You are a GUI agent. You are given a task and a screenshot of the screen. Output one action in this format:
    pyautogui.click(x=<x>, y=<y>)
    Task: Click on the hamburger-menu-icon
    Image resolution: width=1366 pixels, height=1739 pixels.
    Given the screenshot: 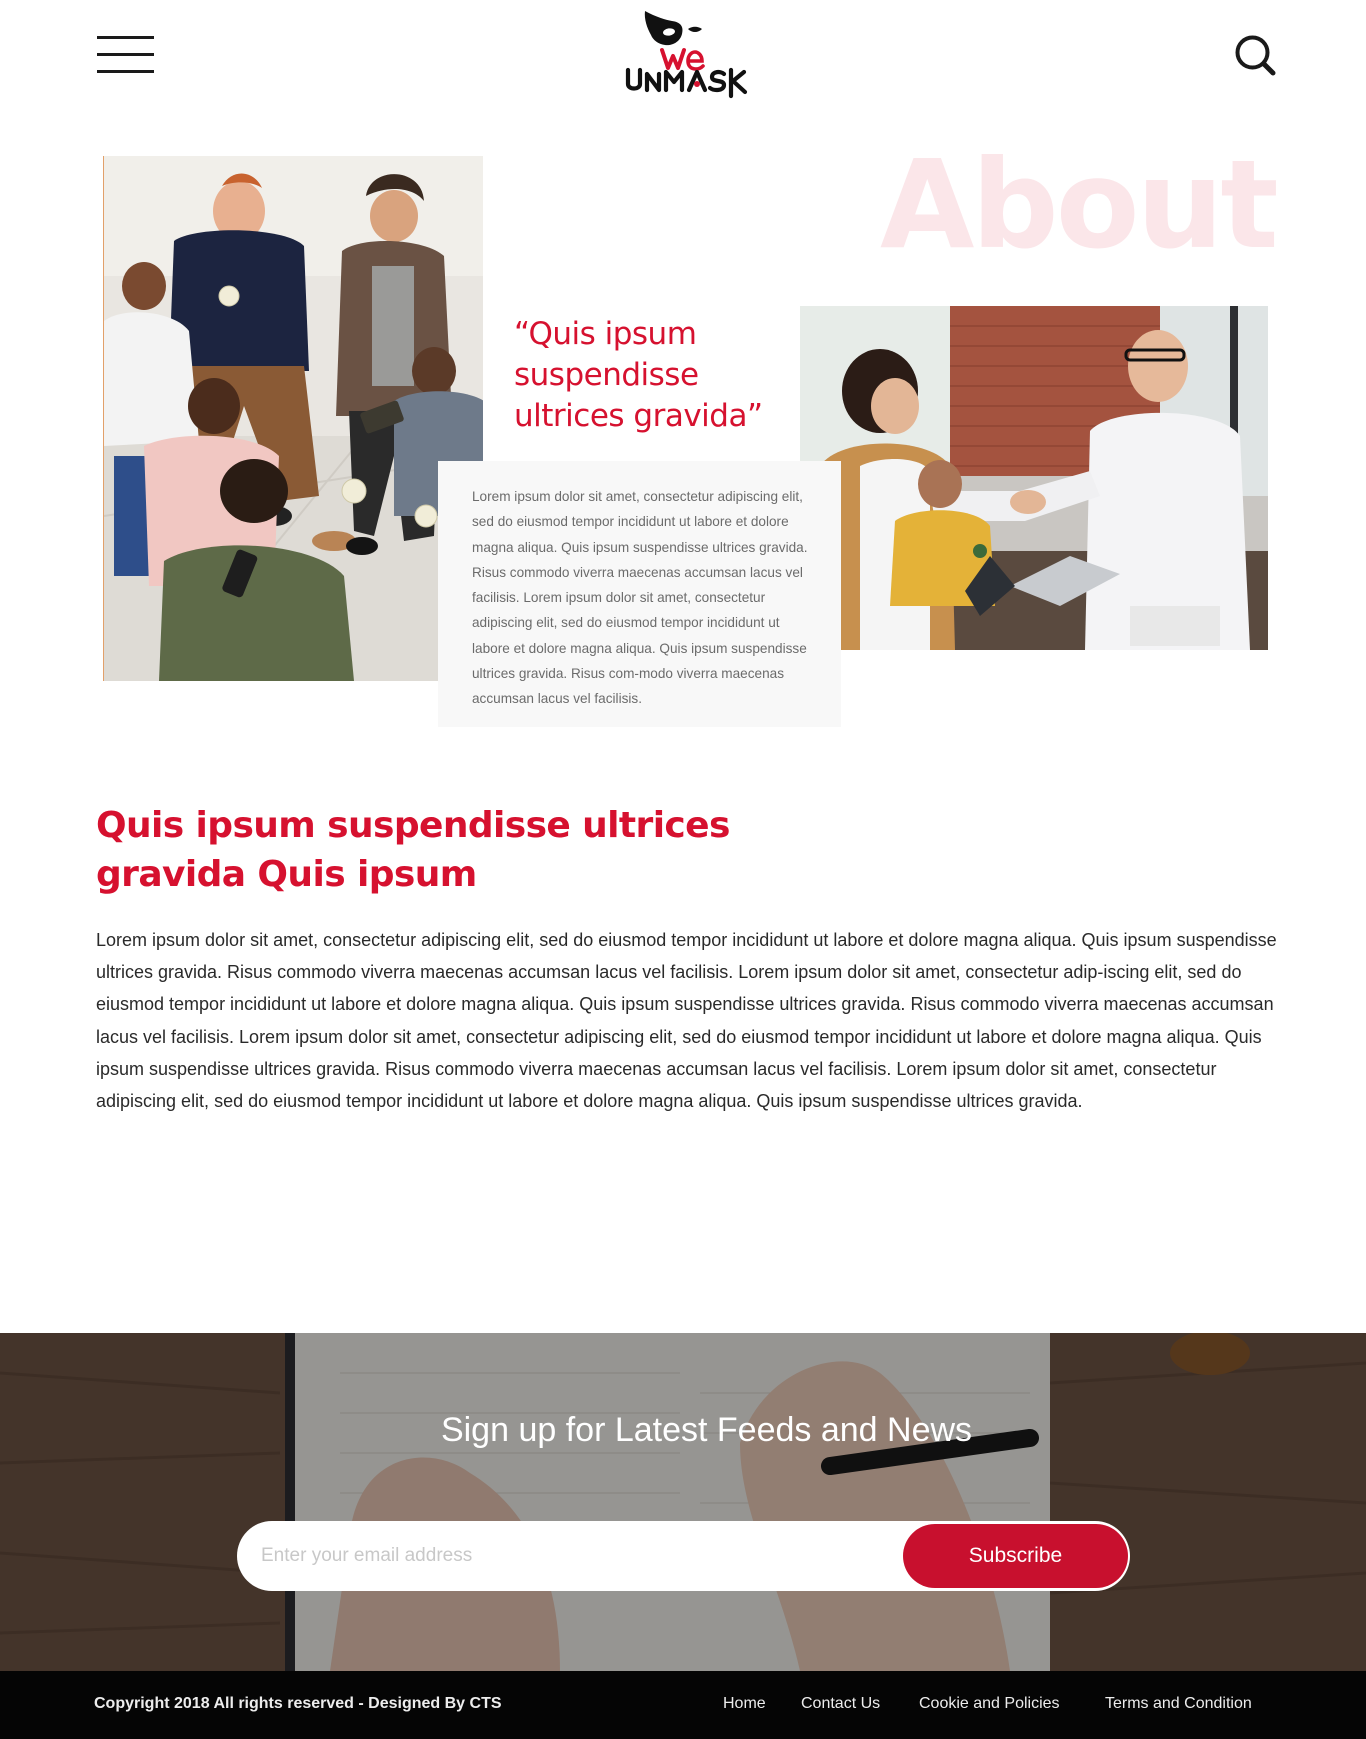 What is the action you would take?
    pyautogui.click(x=125, y=55)
    